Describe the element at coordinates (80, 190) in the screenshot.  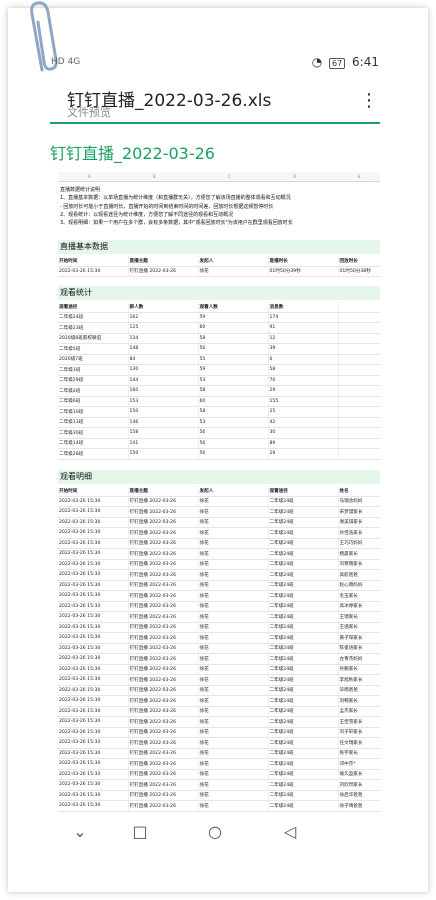
I see `note-line: 直播数据统计说明` at that location.